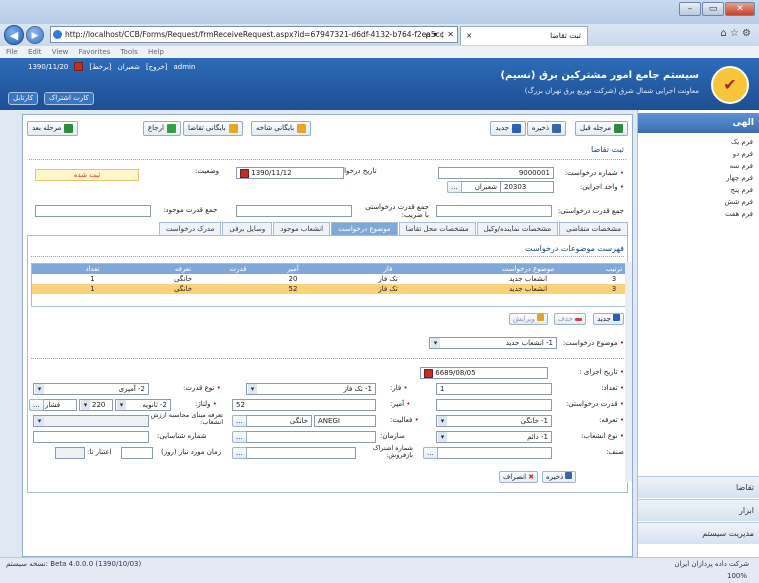  What do you see at coordinates (494, 421) in the screenshot?
I see `tariff-select: 1- خانگی` at bounding box center [494, 421].